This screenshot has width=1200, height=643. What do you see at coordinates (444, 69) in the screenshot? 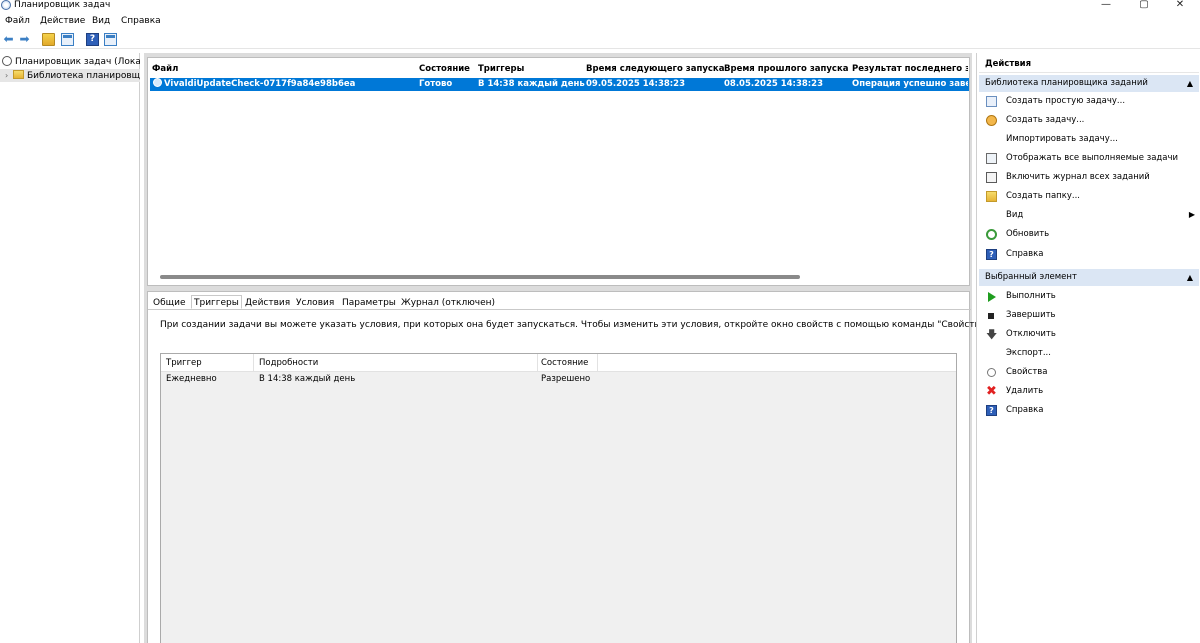
I see `column-header-state: Состояние` at bounding box center [444, 69].